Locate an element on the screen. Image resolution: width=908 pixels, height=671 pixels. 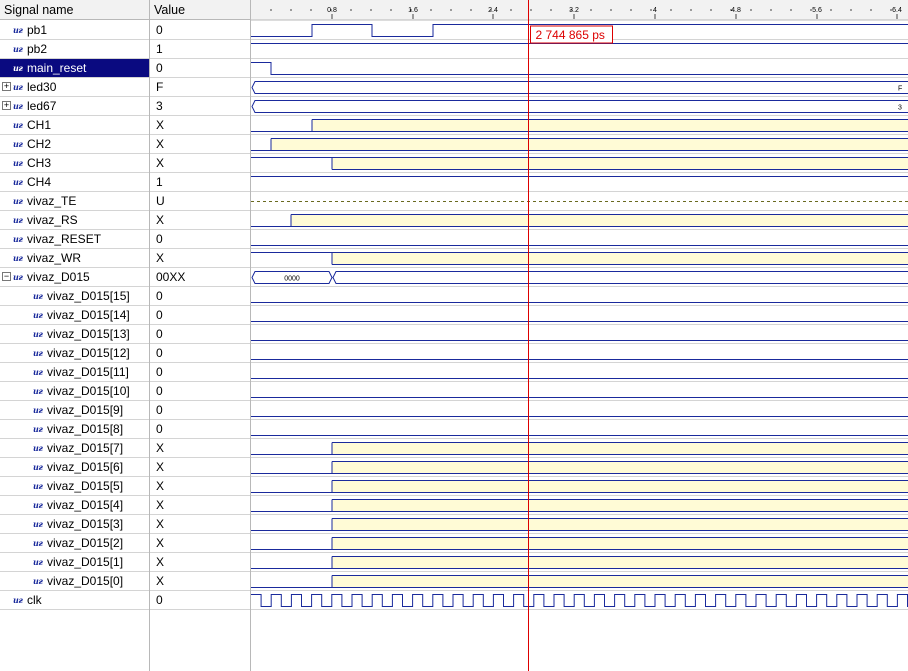
signal-name: vivaz_D015[12] is located at coordinates (88, 353).